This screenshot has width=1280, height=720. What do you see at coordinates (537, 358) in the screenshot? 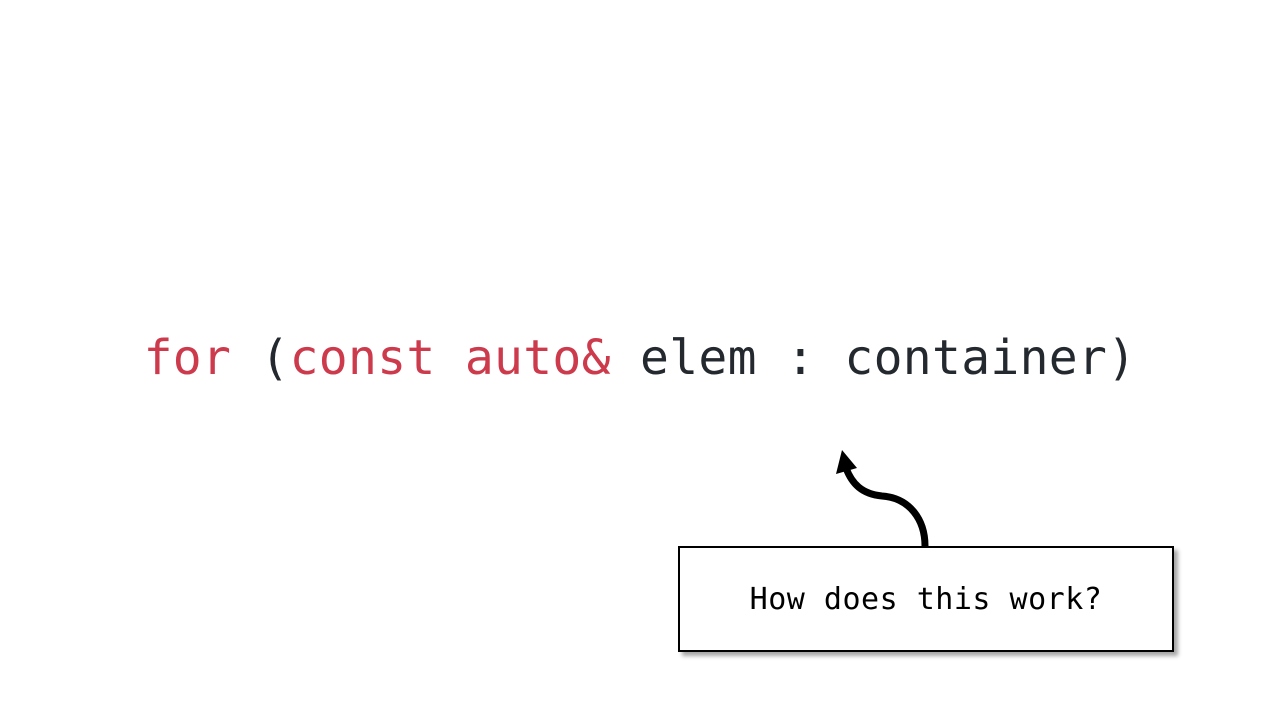
I see `code-token-auto-ref: auto&` at bounding box center [537, 358].